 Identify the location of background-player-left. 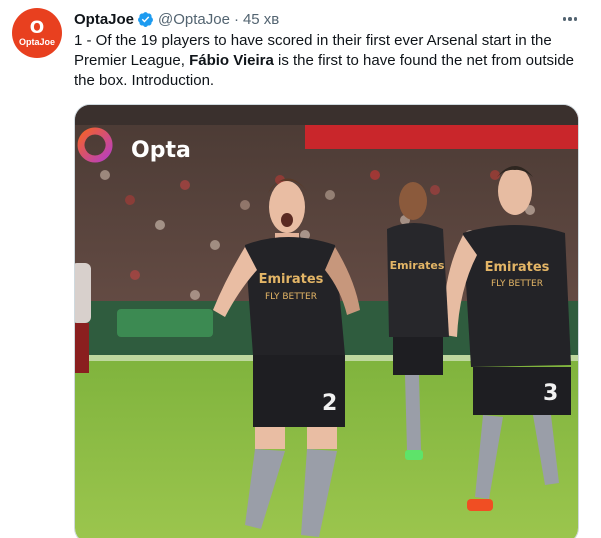
(83, 318).